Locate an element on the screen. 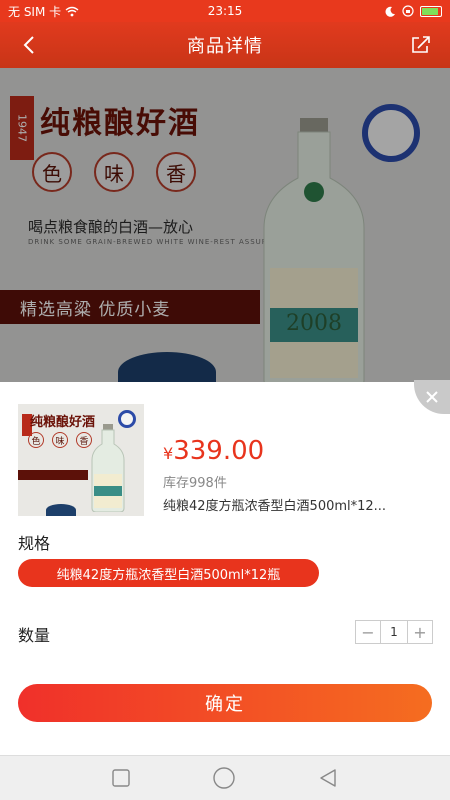  back-nav-icon is located at coordinates (328, 778).